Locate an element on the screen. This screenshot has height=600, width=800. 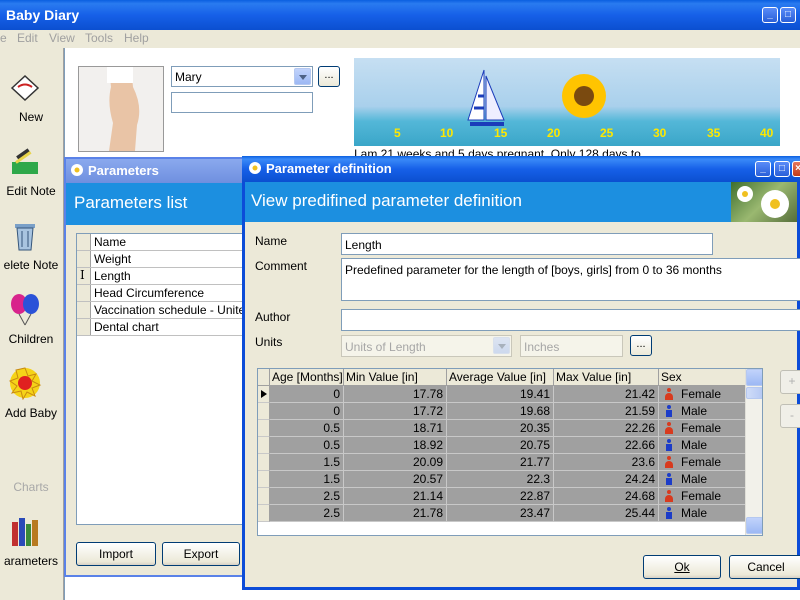
sidebar-item-new: New is located at coordinates (32, 99).